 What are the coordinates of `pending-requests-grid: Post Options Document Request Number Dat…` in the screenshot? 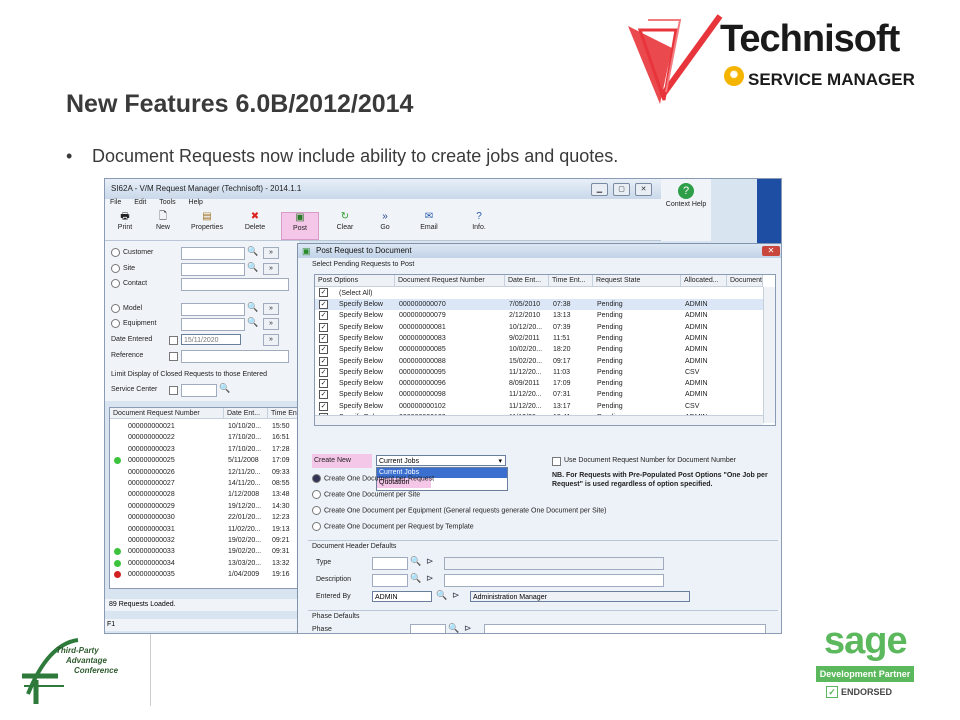 It's located at (545, 350).